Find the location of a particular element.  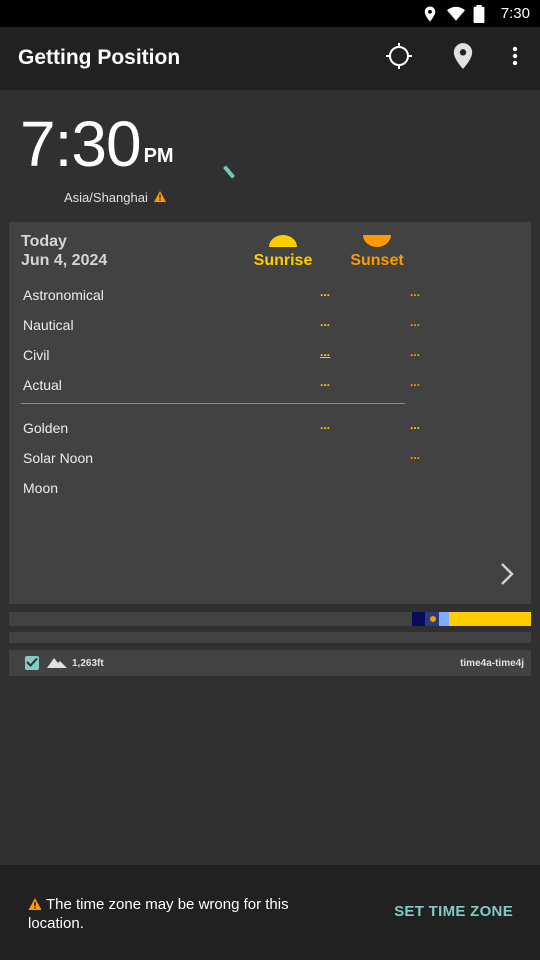

status-time: 7:30 is located at coordinates (515, 13).